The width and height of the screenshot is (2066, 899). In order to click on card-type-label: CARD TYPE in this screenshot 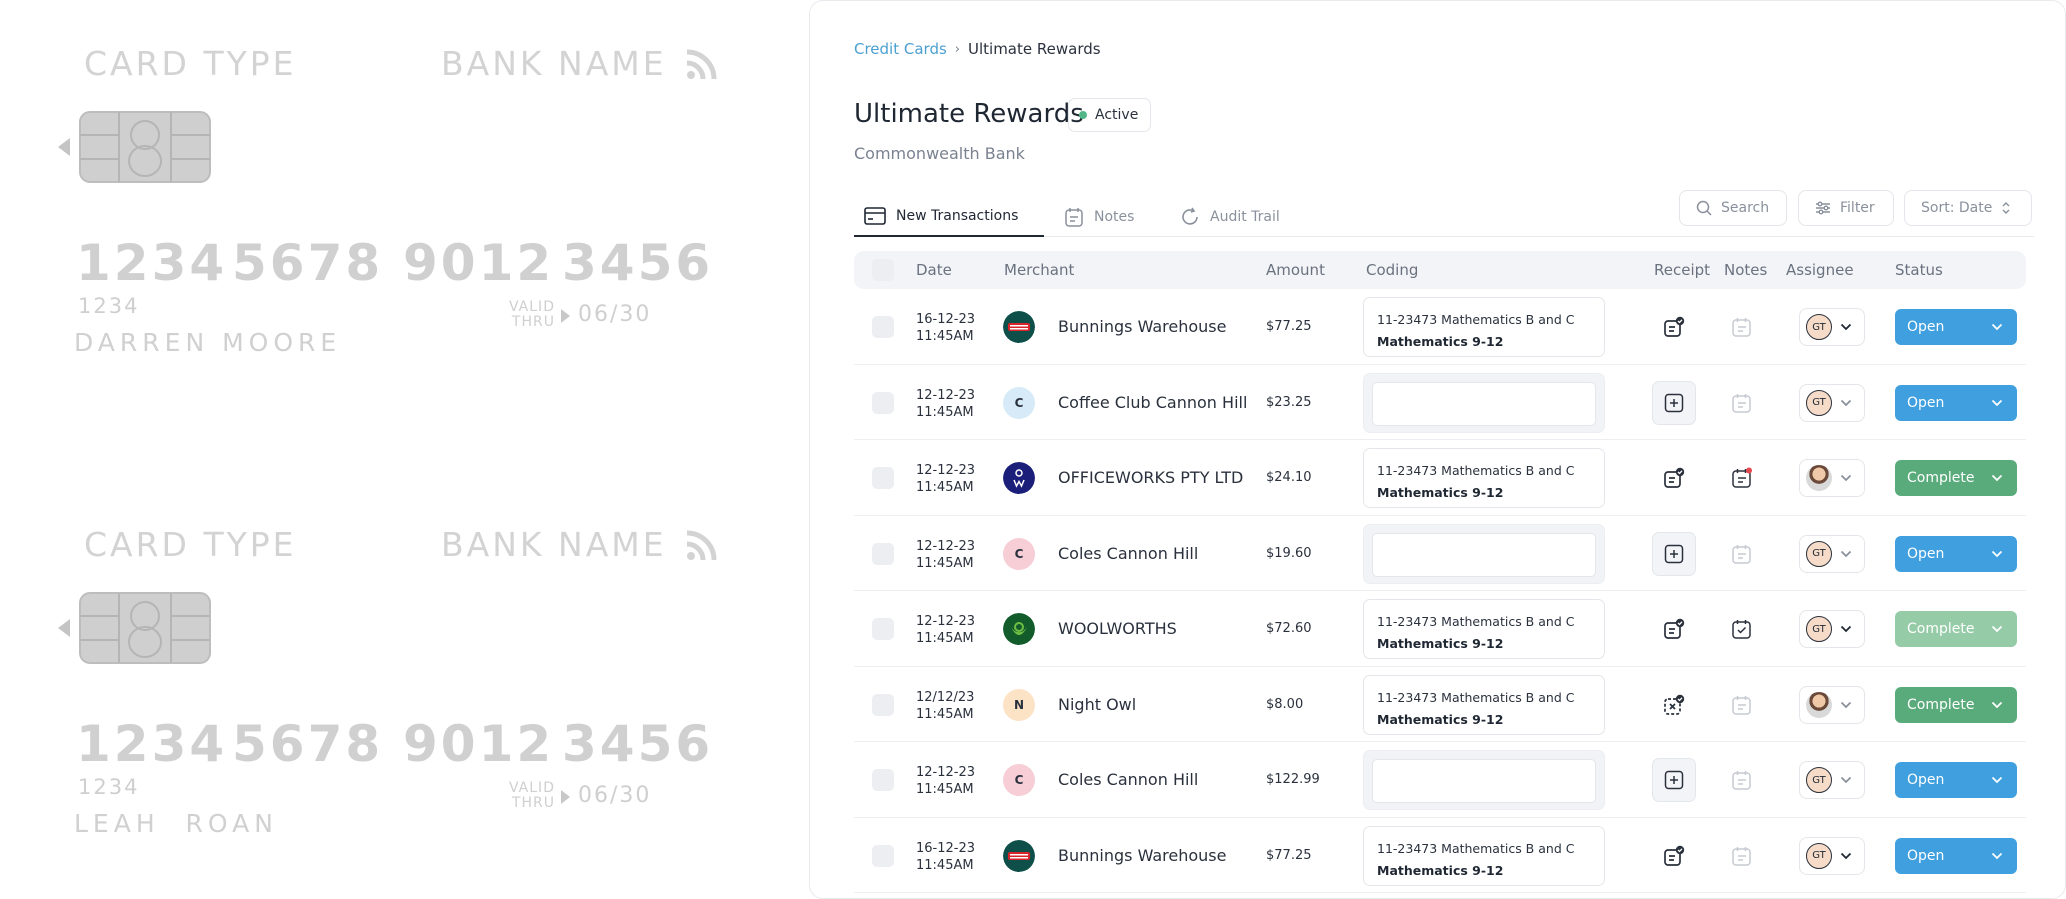, I will do `click(190, 544)`.